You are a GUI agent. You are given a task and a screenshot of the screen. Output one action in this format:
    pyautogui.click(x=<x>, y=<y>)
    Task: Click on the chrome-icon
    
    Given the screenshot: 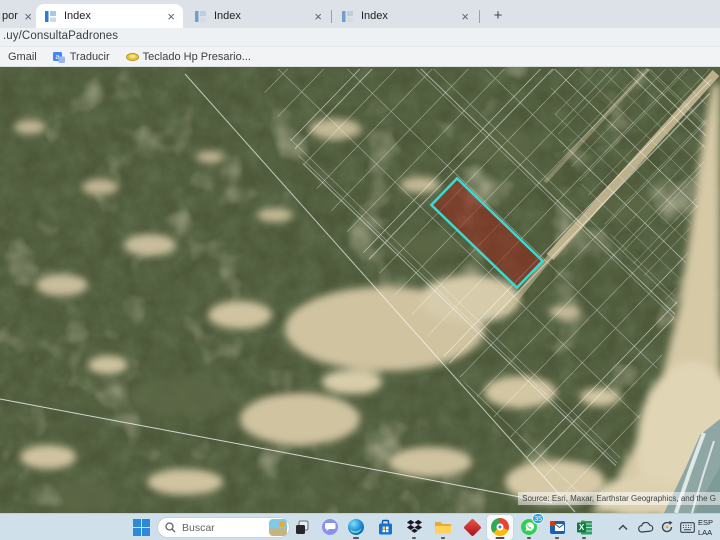 What is the action you would take?
    pyautogui.click(x=500, y=527)
    